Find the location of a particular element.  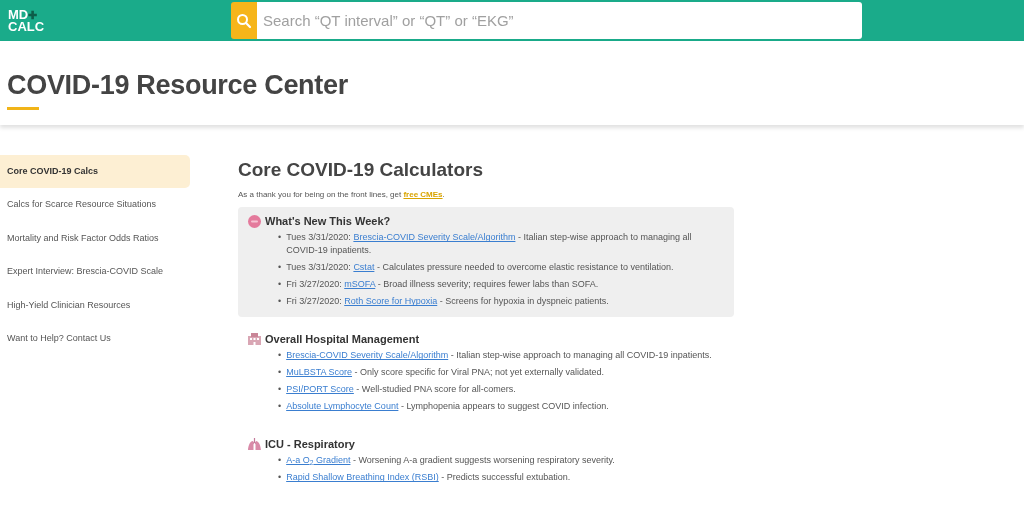

calculator-link: Roth Score for Hypoxia is located at coordinates (391, 301).